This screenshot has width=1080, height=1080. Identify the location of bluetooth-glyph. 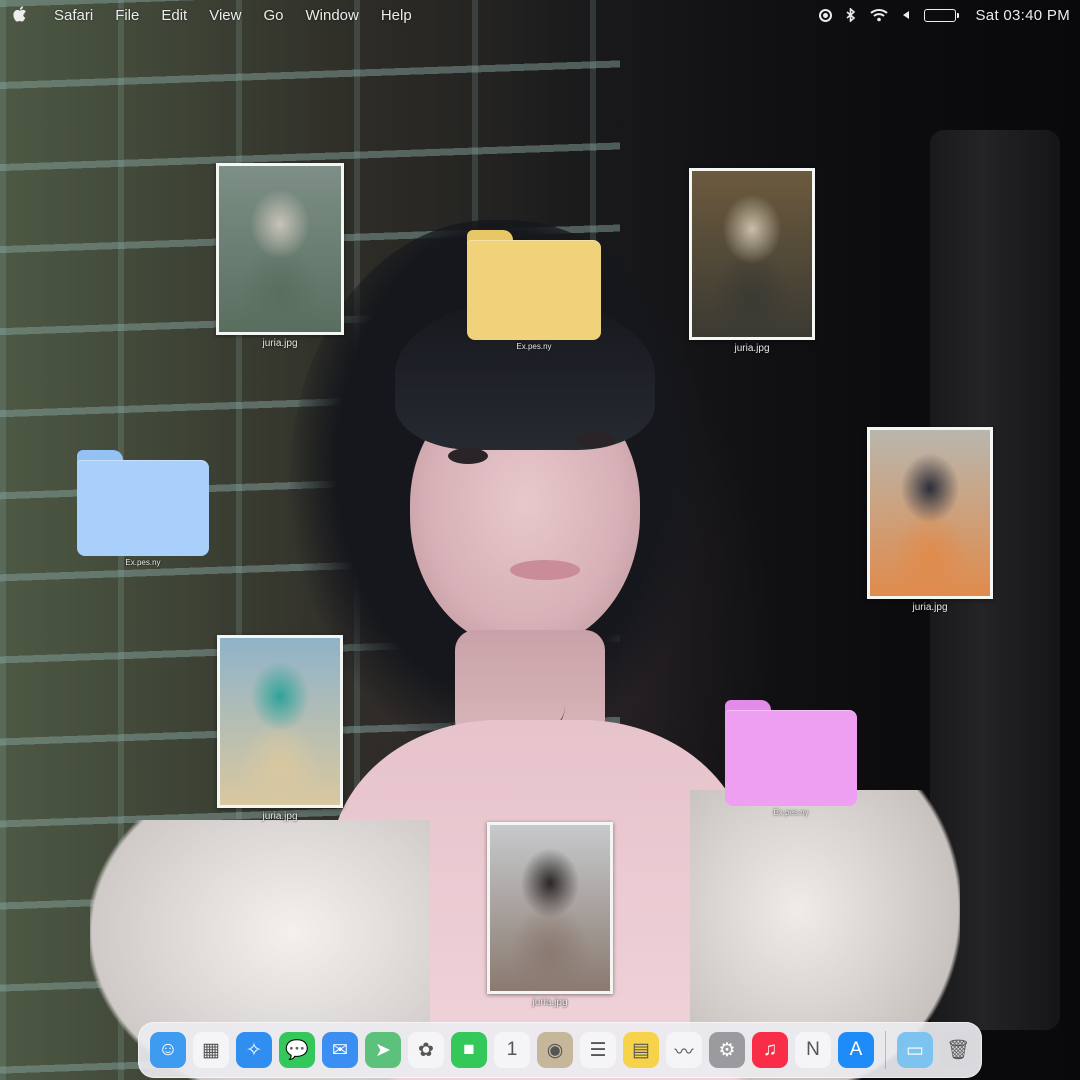
(850, 15).